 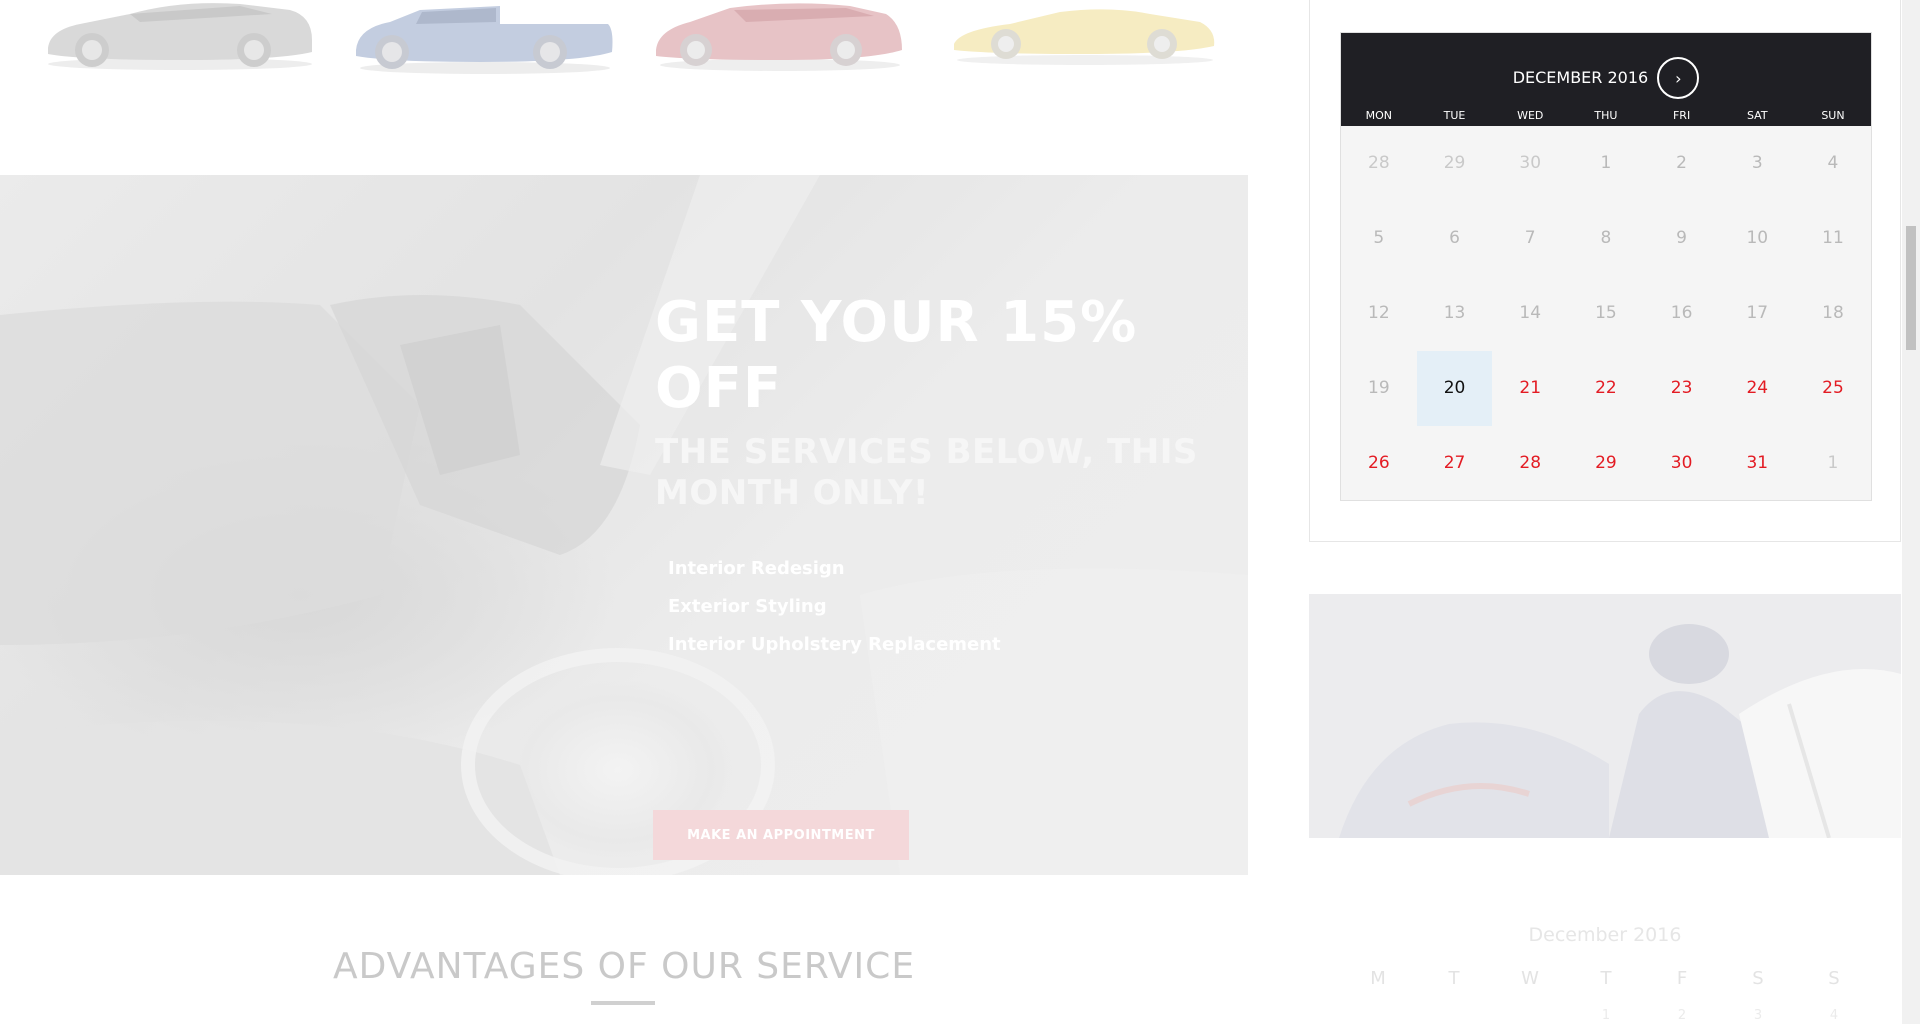 I want to click on calendar-weekday-row: MON TUE WED THU FRI SAT SUN, so click(x=1606, y=116).